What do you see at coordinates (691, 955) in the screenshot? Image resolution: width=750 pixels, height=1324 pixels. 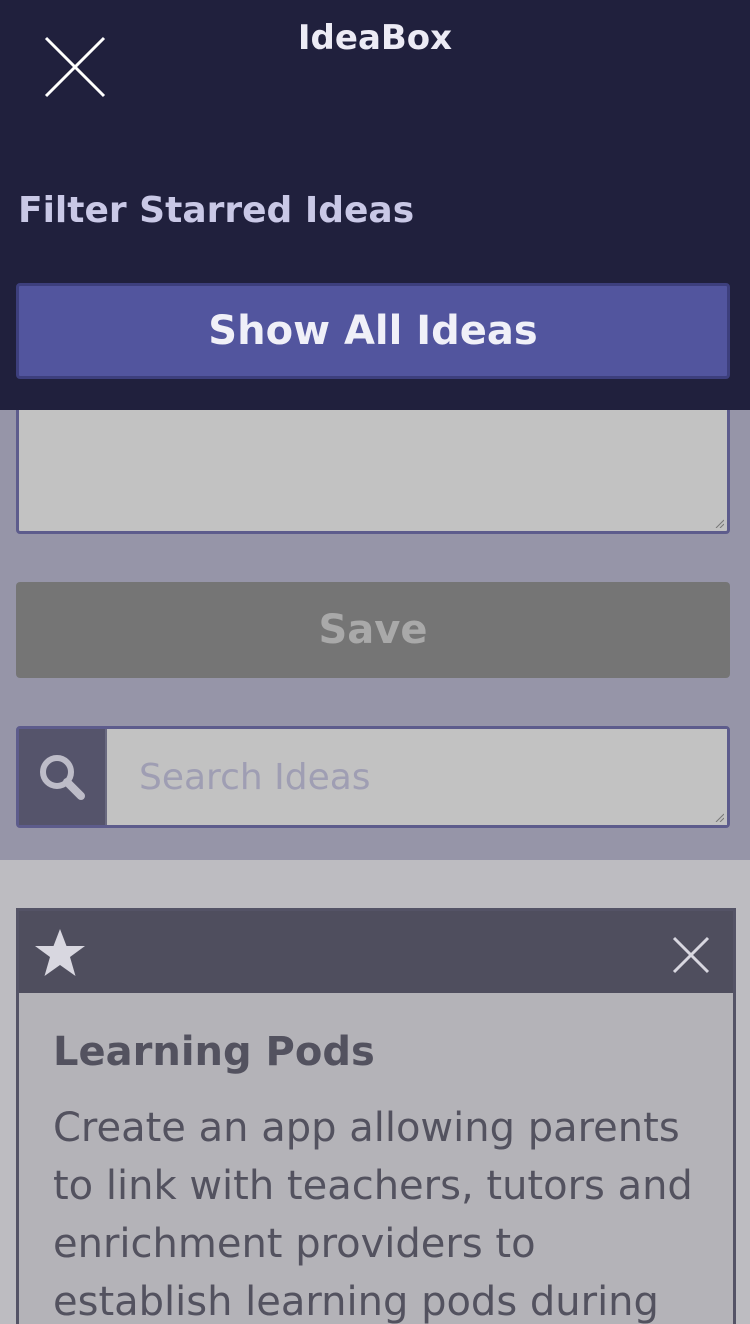 I see `close-icon` at bounding box center [691, 955].